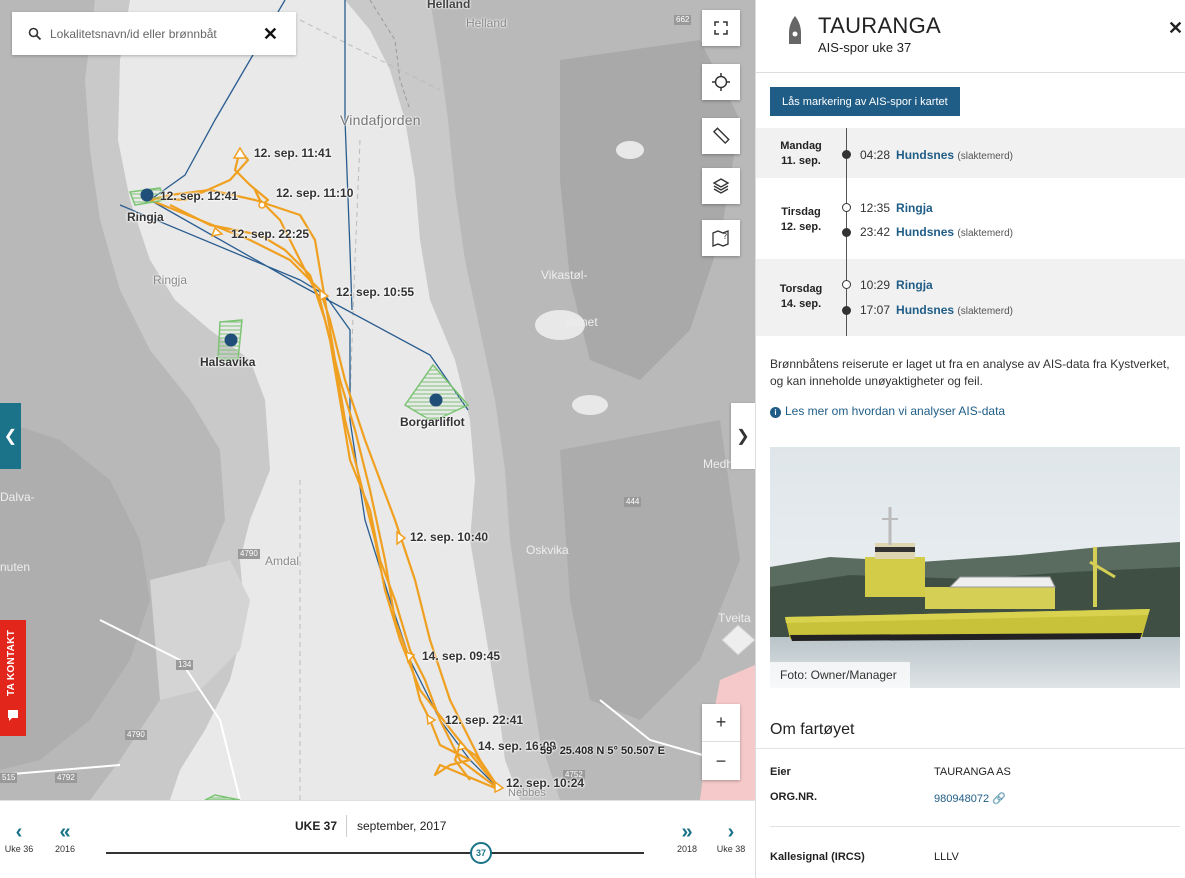 This screenshot has width=1185, height=878. Describe the element at coordinates (19, 838) in the screenshot. I see `prev-week-button: ‹ Uke 36` at that location.